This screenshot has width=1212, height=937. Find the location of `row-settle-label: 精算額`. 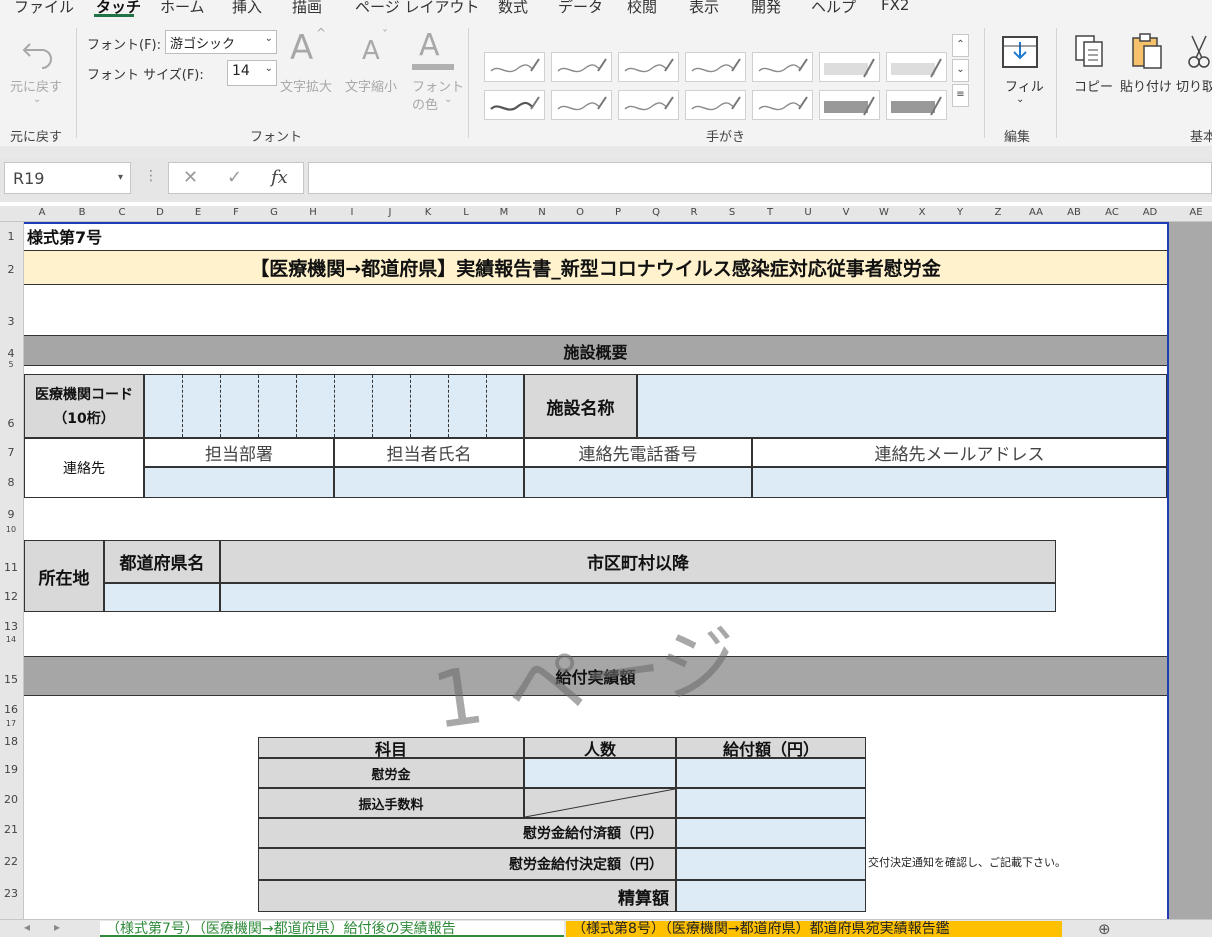

row-settle-label: 精算額 is located at coordinates (467, 896).